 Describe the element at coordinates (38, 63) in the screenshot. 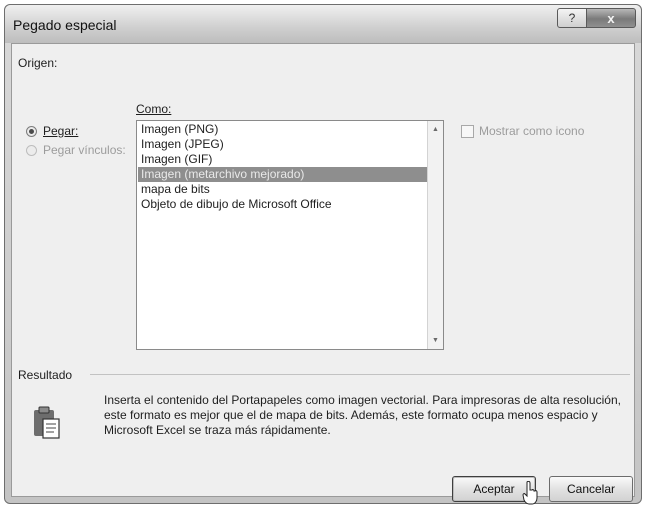

I see `source-label: Origen:` at that location.